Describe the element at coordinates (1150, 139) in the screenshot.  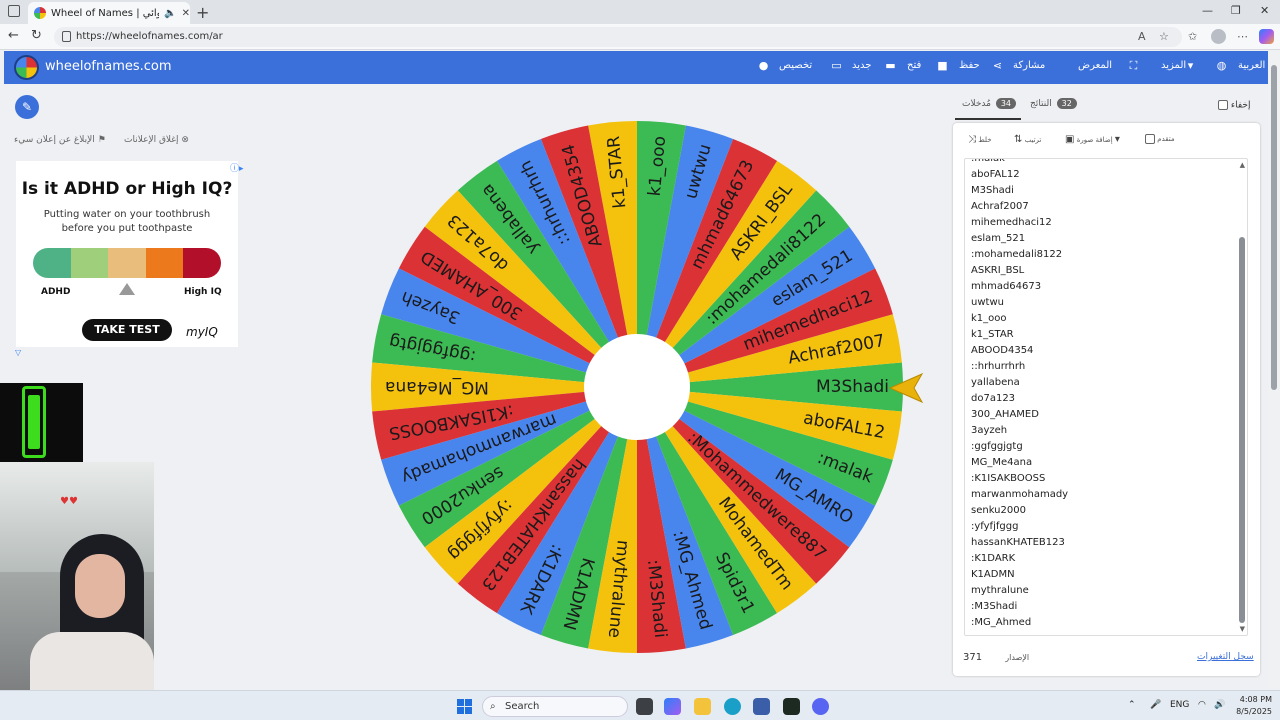
I see `advanced-checkbox` at that location.